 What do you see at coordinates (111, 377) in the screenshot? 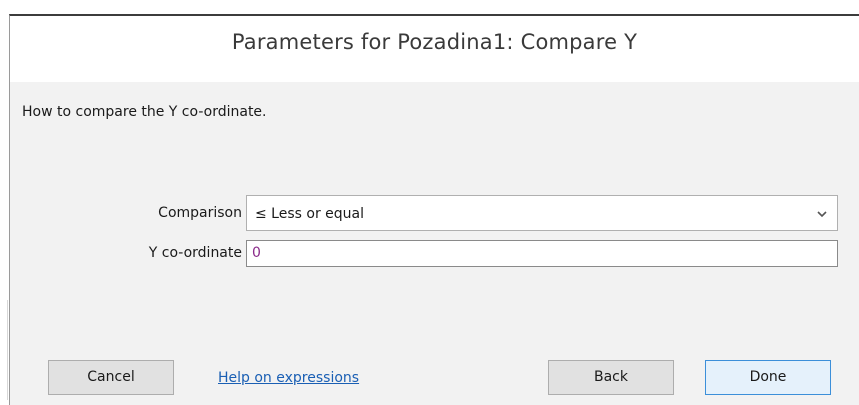
I see `cancel-button: Cancel` at bounding box center [111, 377].